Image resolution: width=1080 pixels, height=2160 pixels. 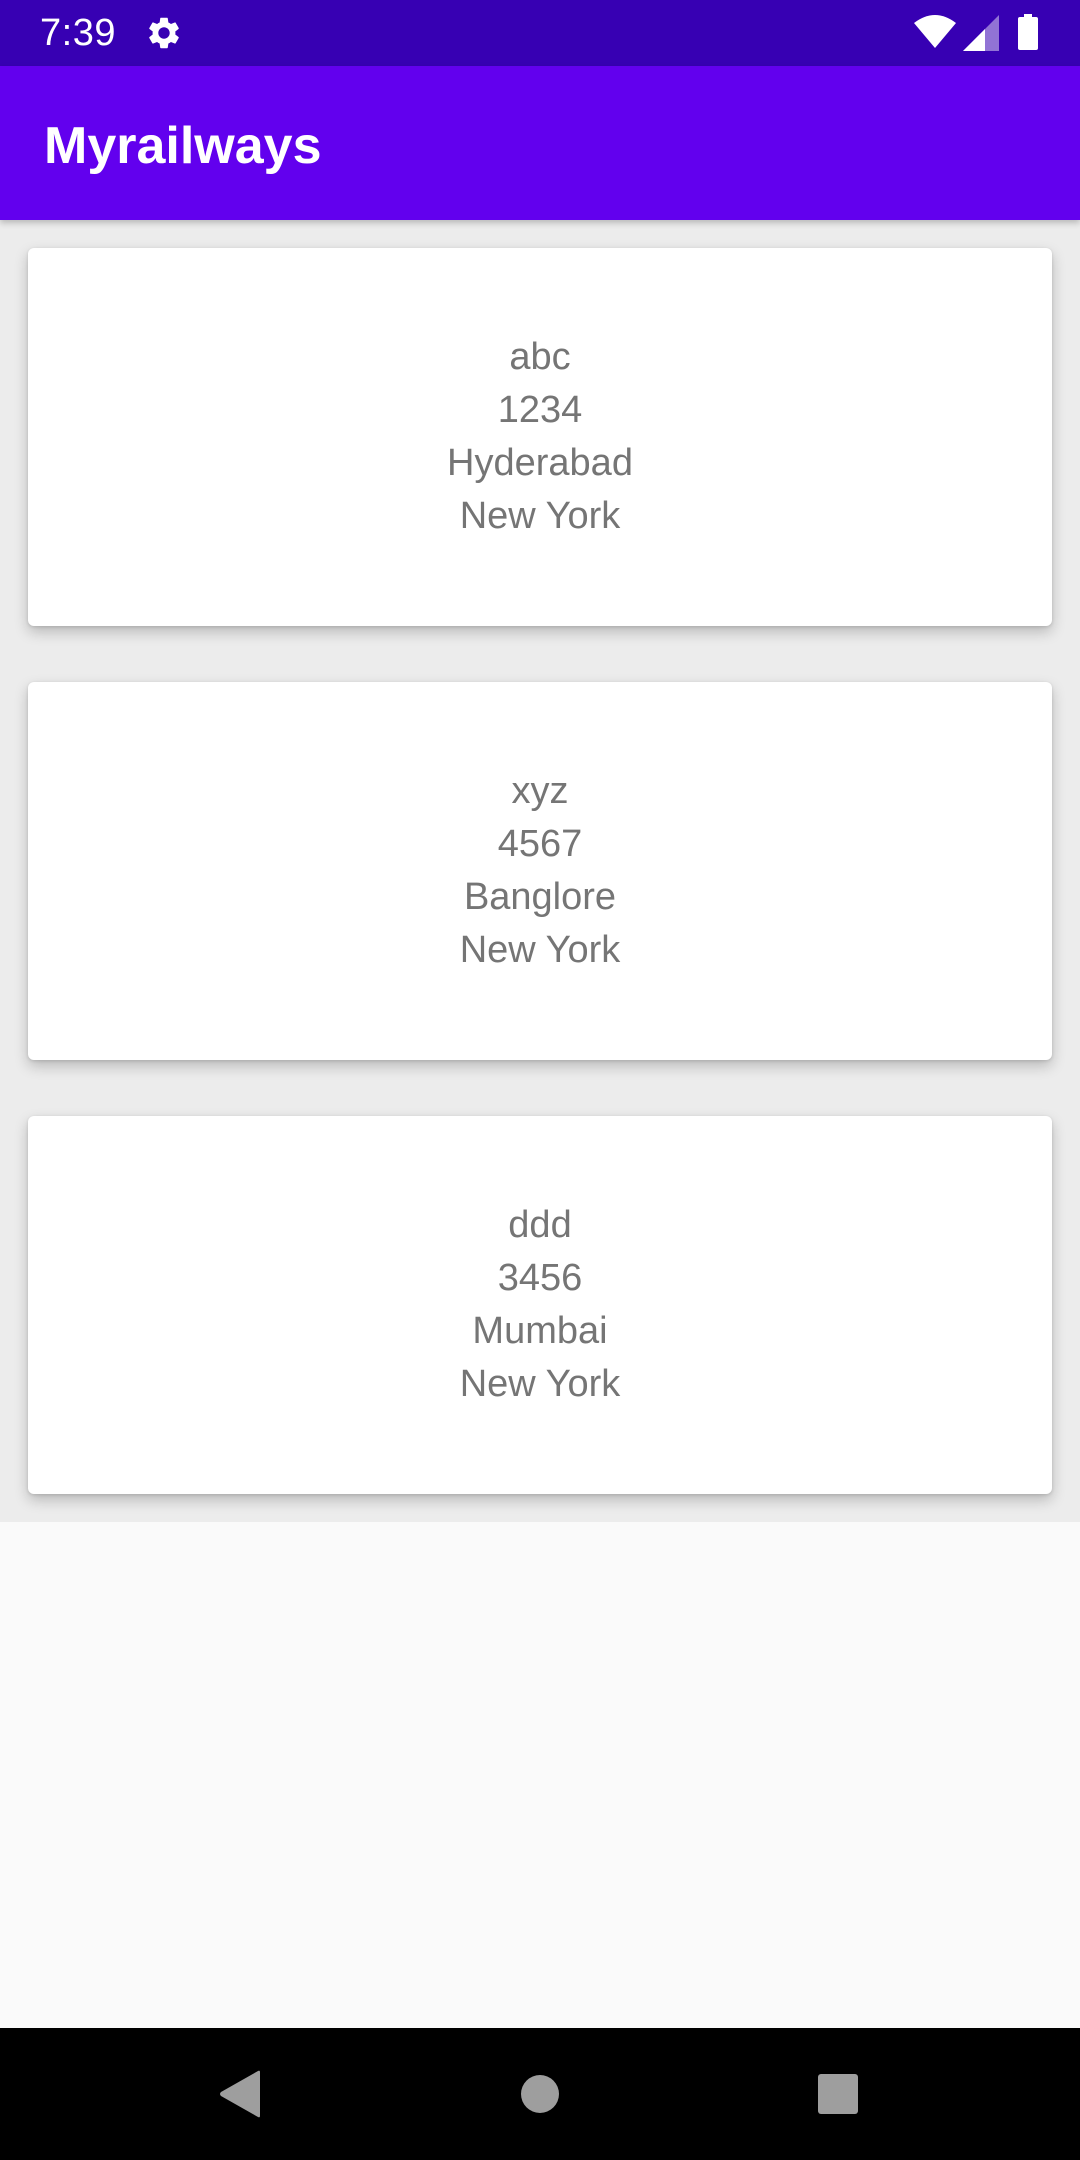 What do you see at coordinates (935, 31) in the screenshot?
I see `wifi-icon` at bounding box center [935, 31].